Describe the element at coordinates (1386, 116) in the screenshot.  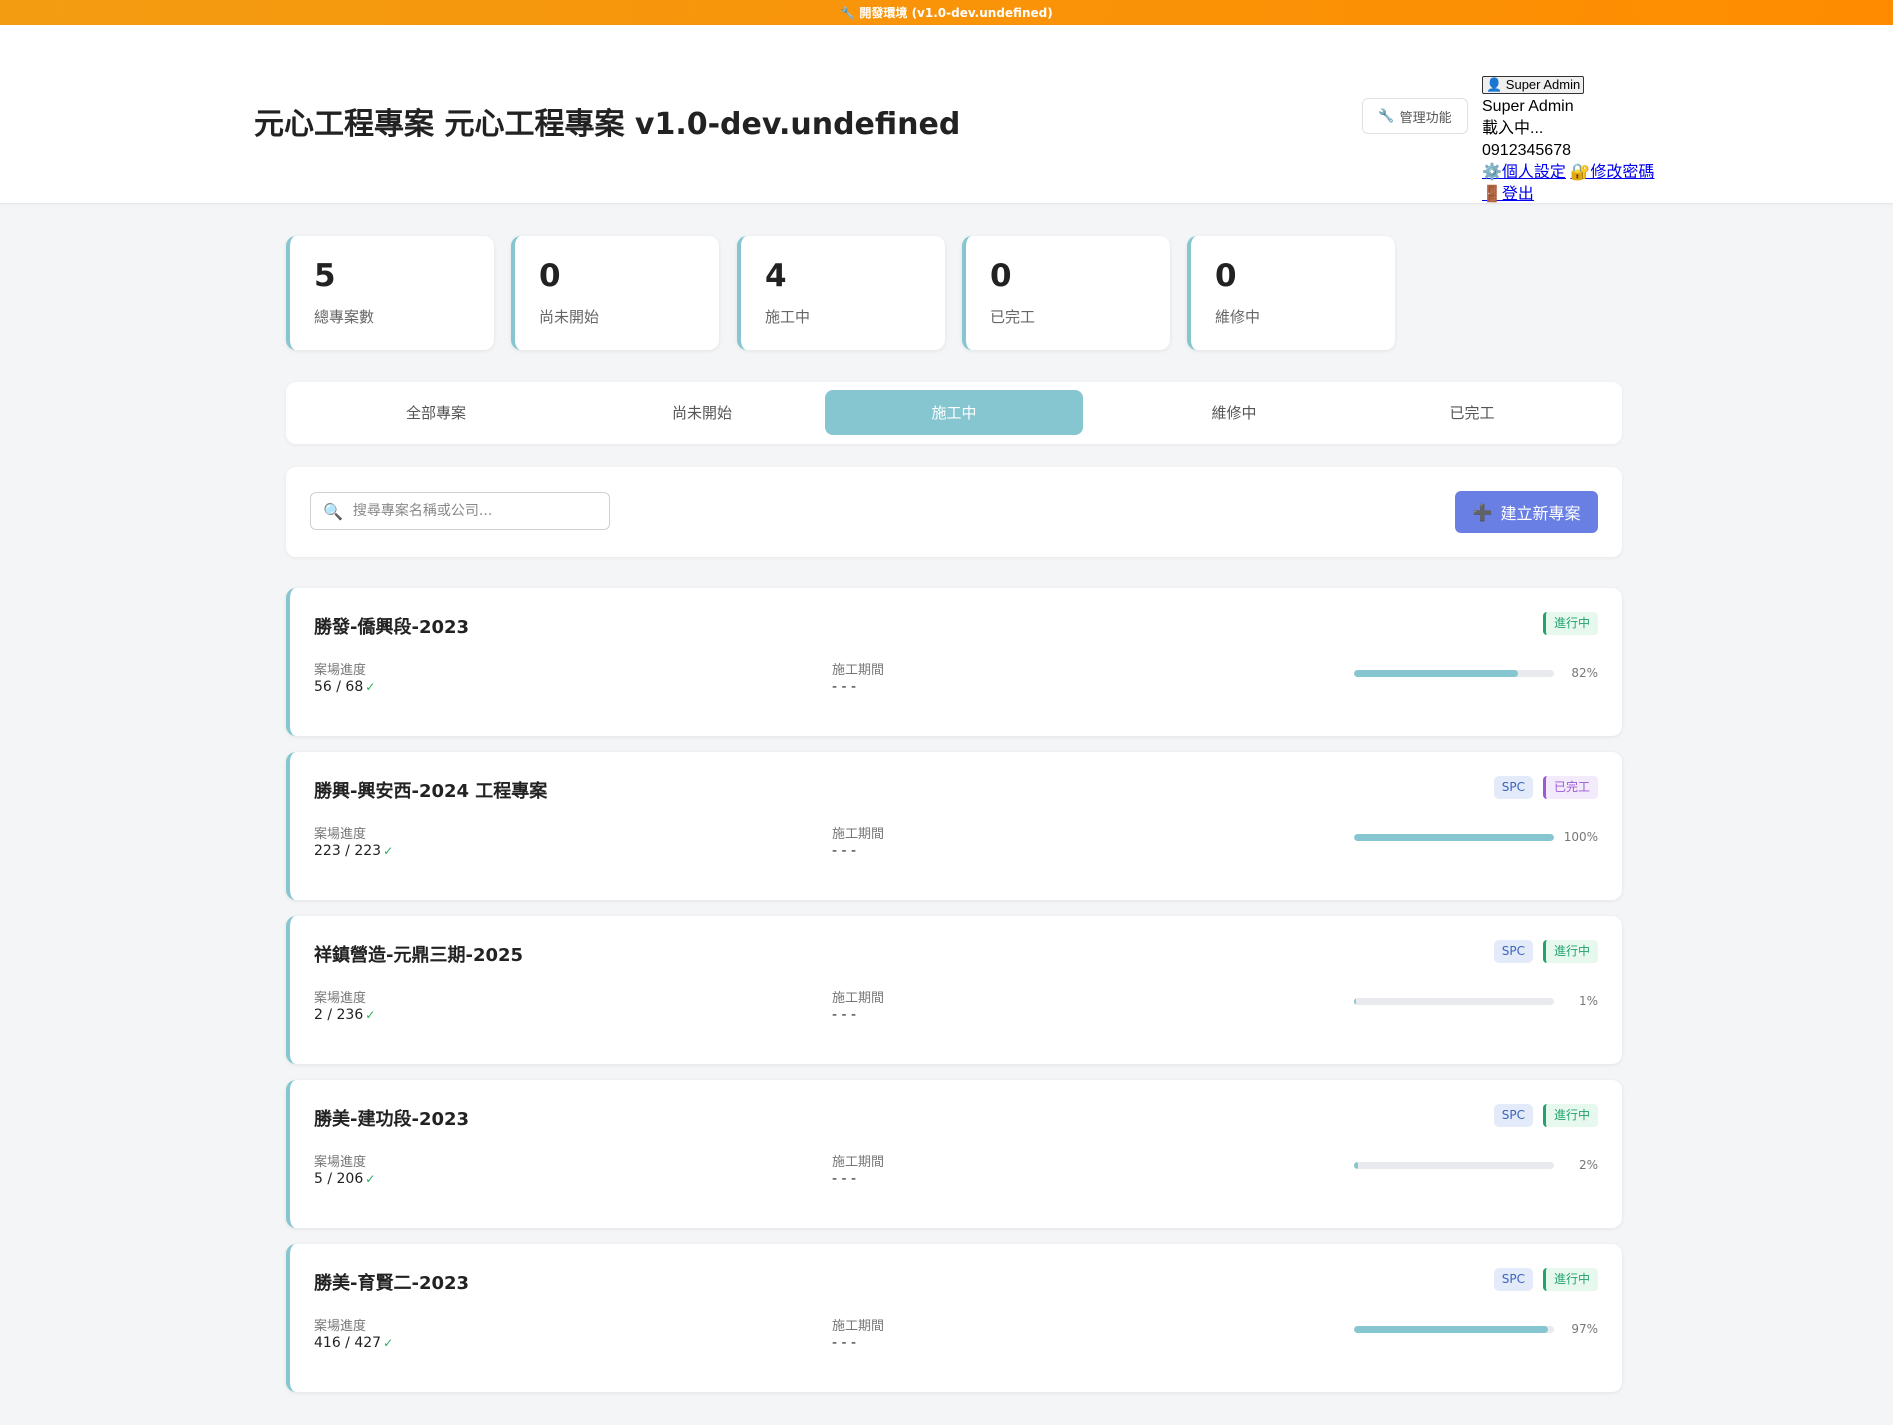
I see `wrench-icon: 🔧` at that location.